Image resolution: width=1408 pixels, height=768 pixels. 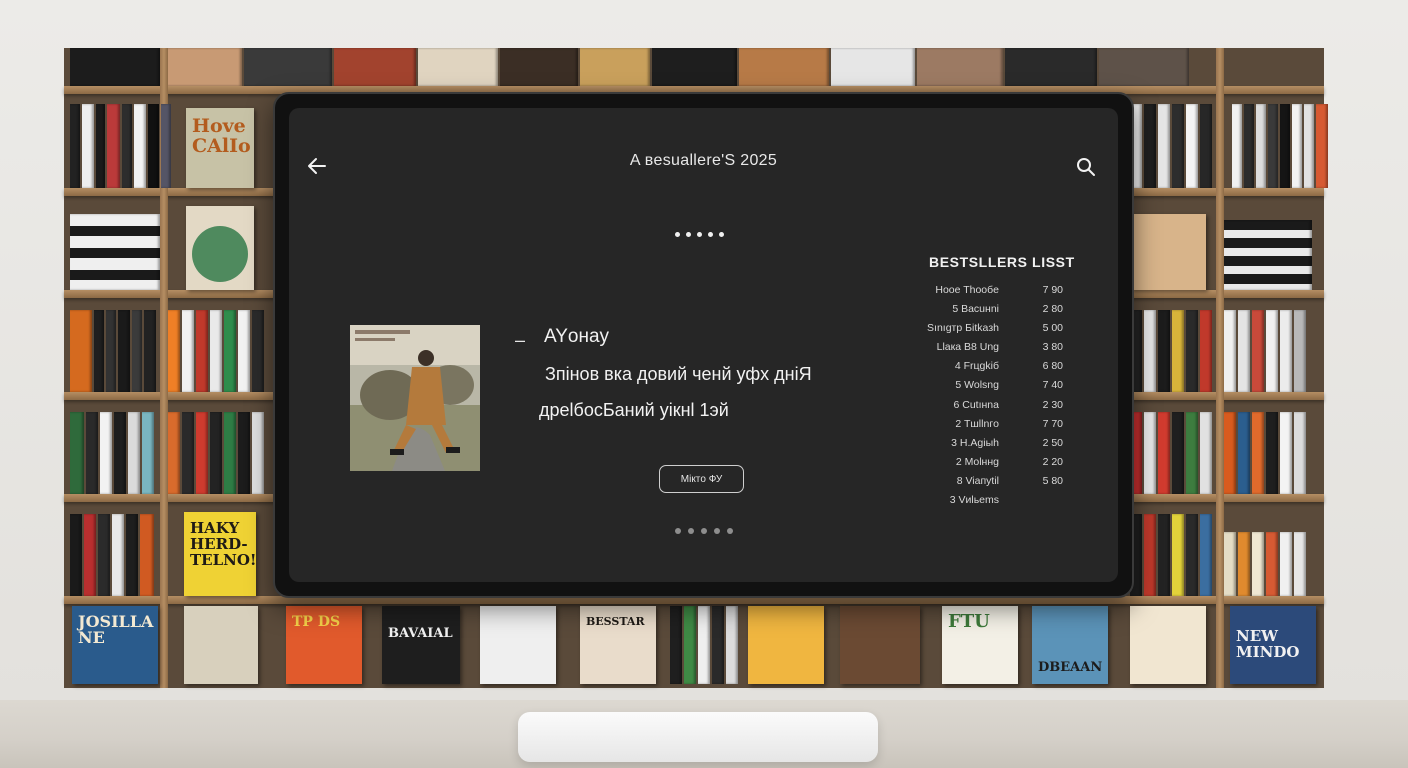 I want to click on book-cover-new-mindo: NEW MINDO, so click(x=1273, y=645).